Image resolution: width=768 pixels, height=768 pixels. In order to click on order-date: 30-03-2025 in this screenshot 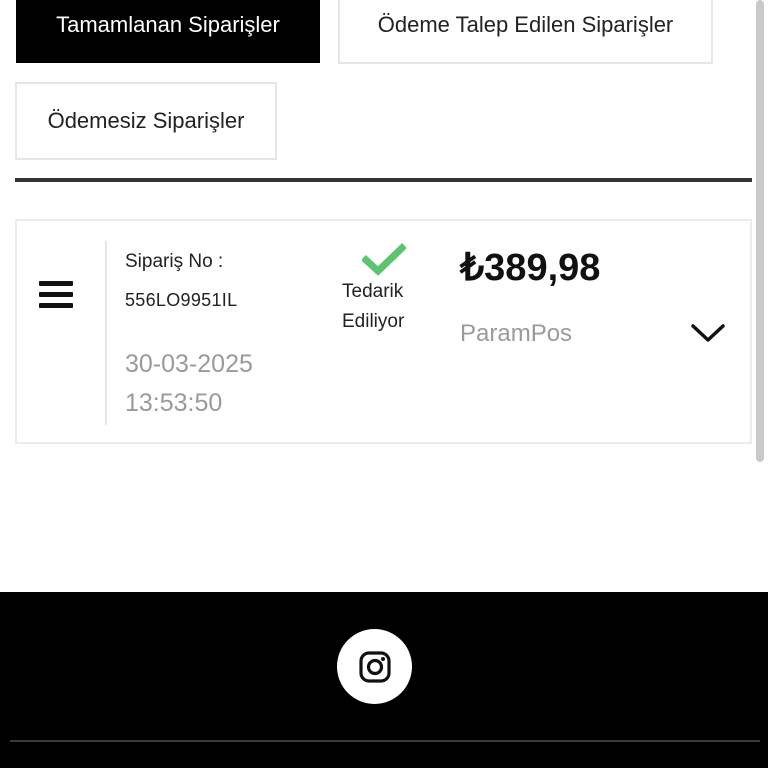, I will do `click(189, 364)`.